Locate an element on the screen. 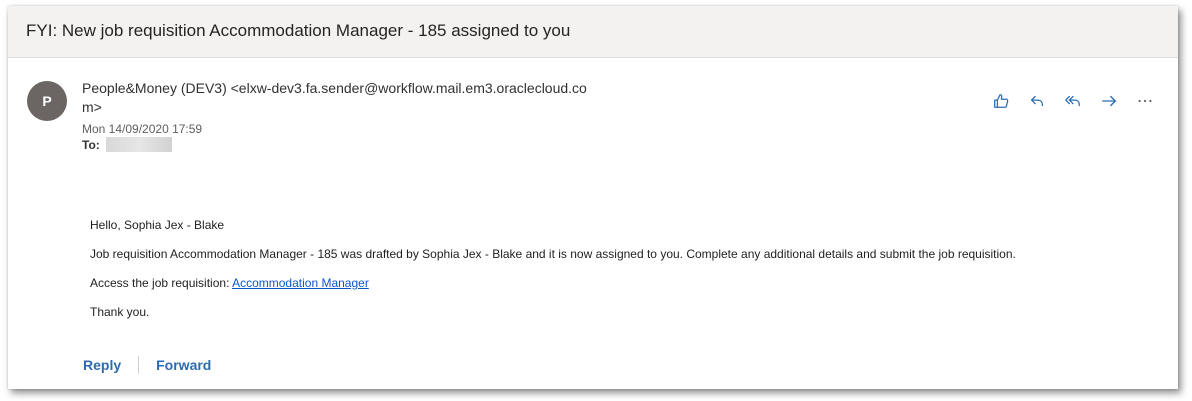 This screenshot has height=401, width=1192. reply-footer: Reply Forward is located at coordinates (147, 365).